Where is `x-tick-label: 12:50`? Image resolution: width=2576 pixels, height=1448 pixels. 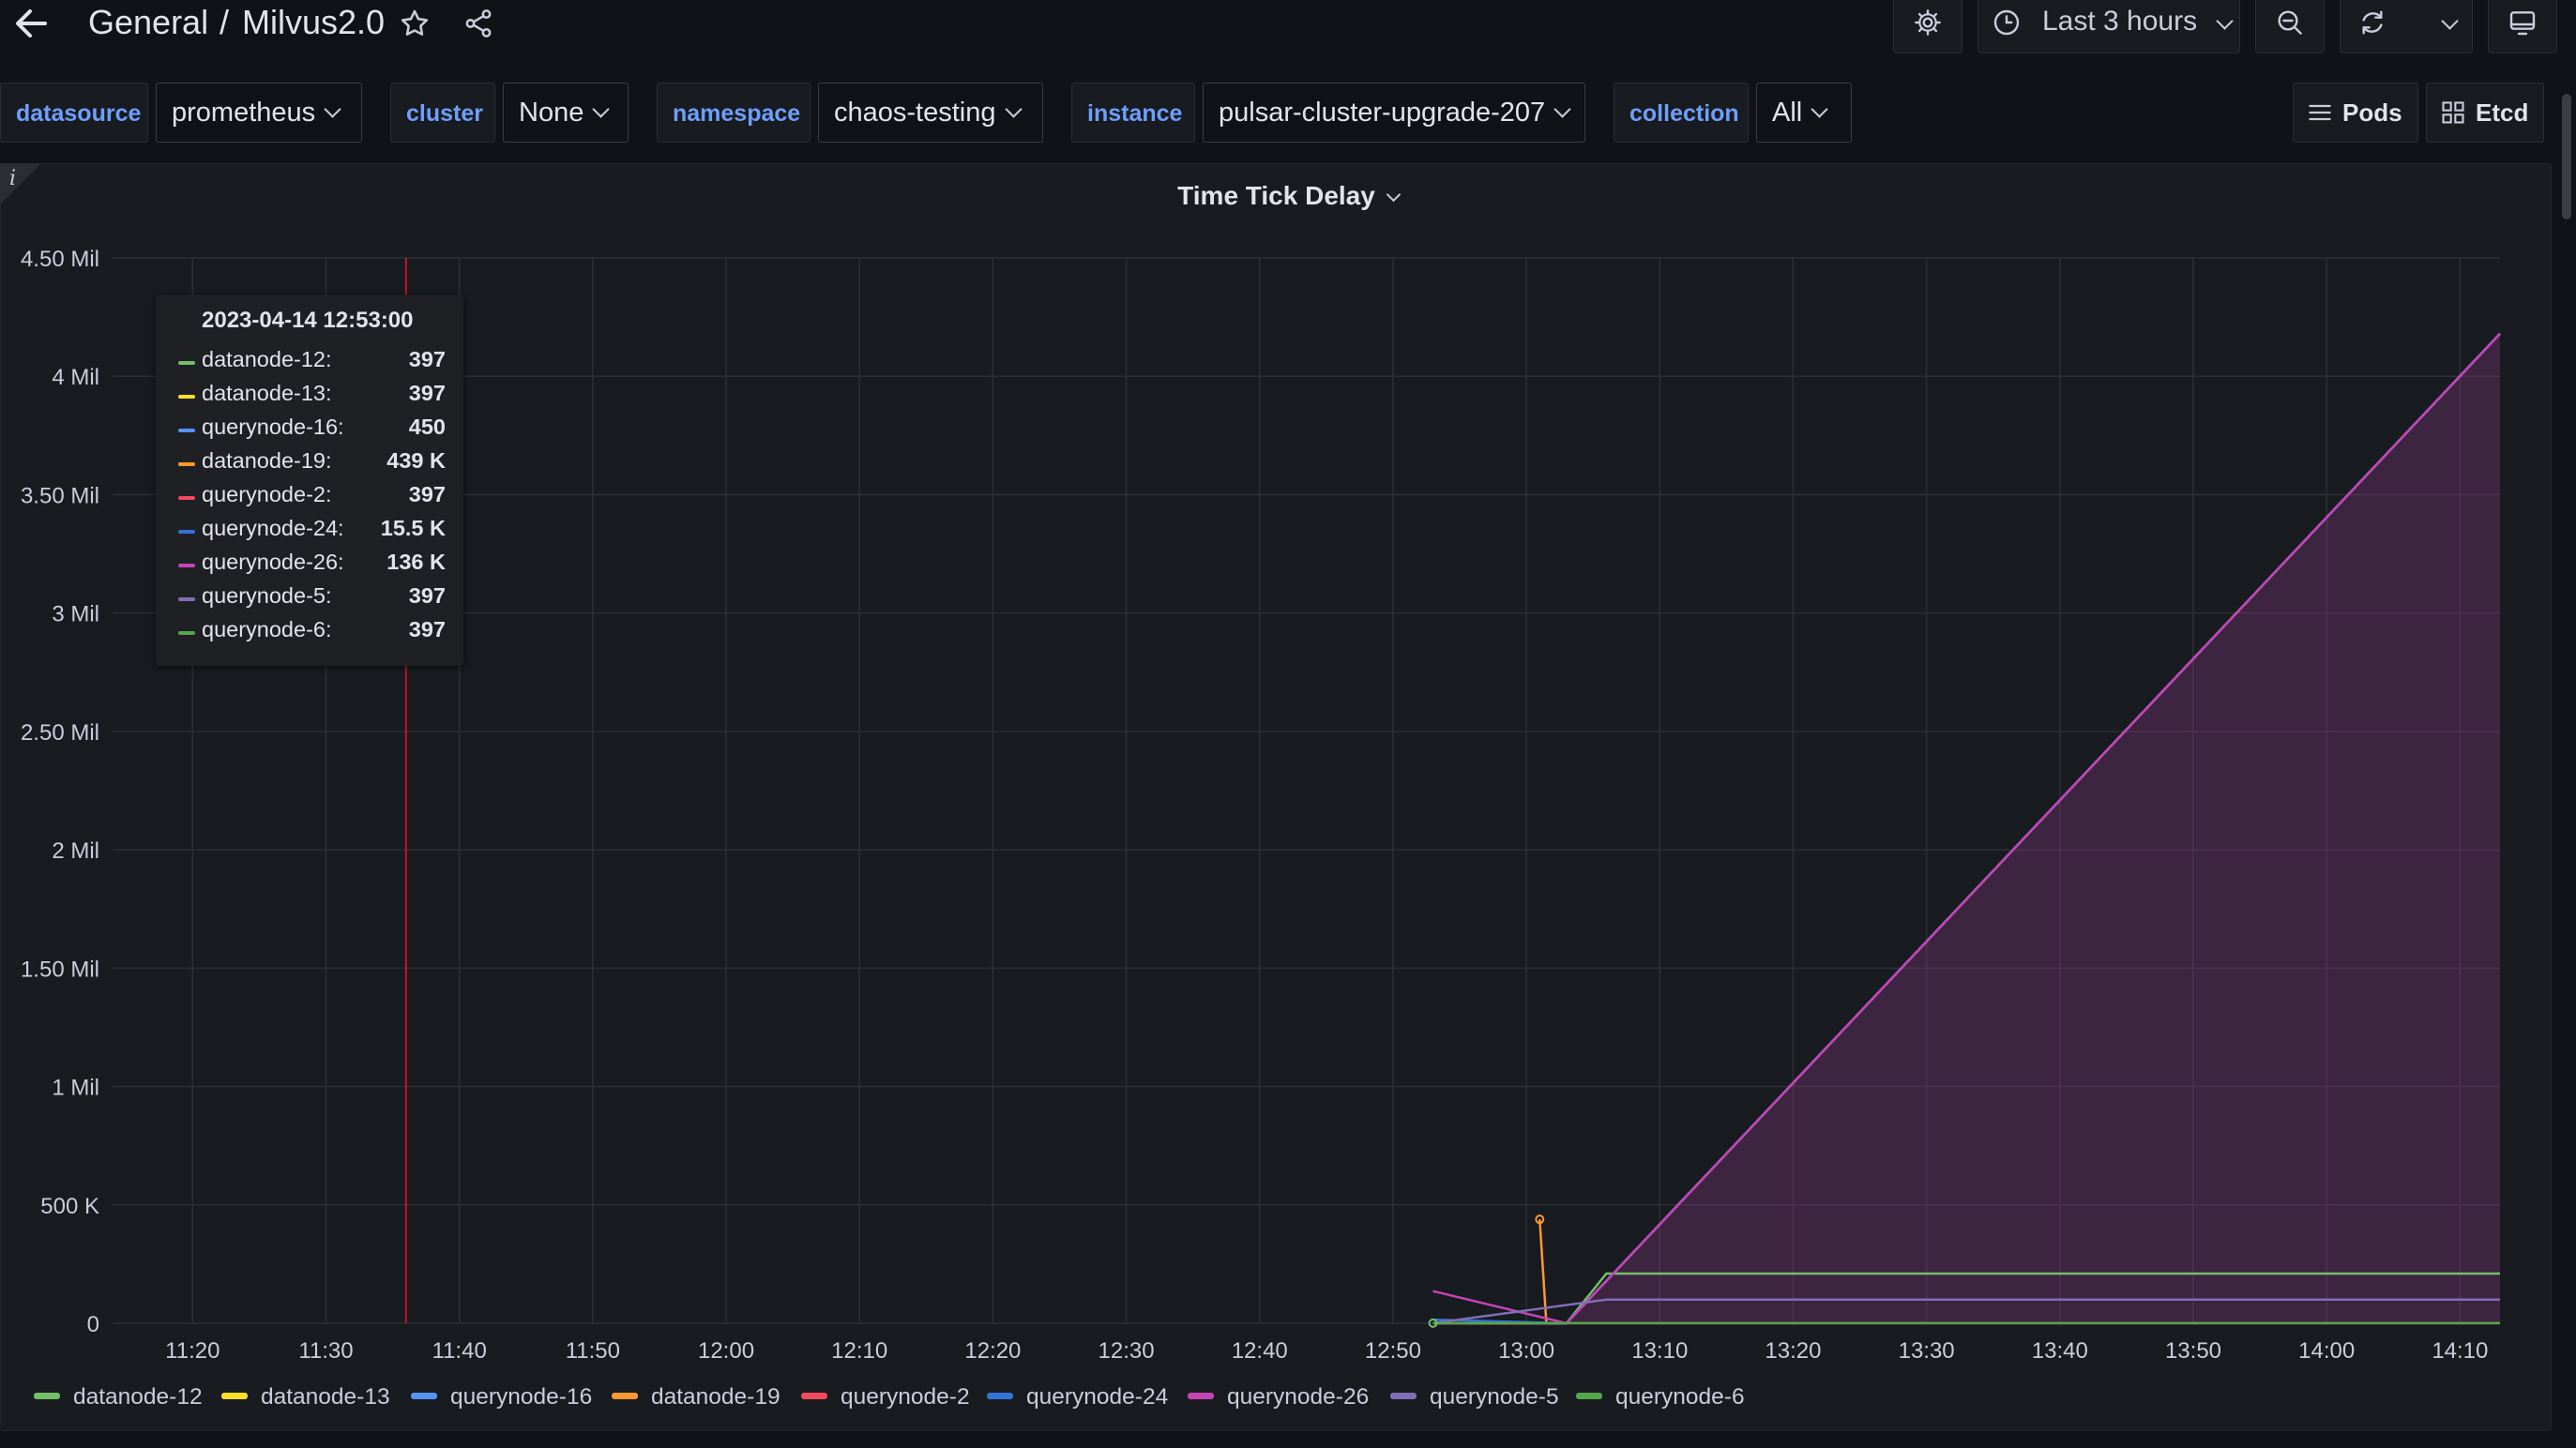 x-tick-label: 12:50 is located at coordinates (1393, 1351).